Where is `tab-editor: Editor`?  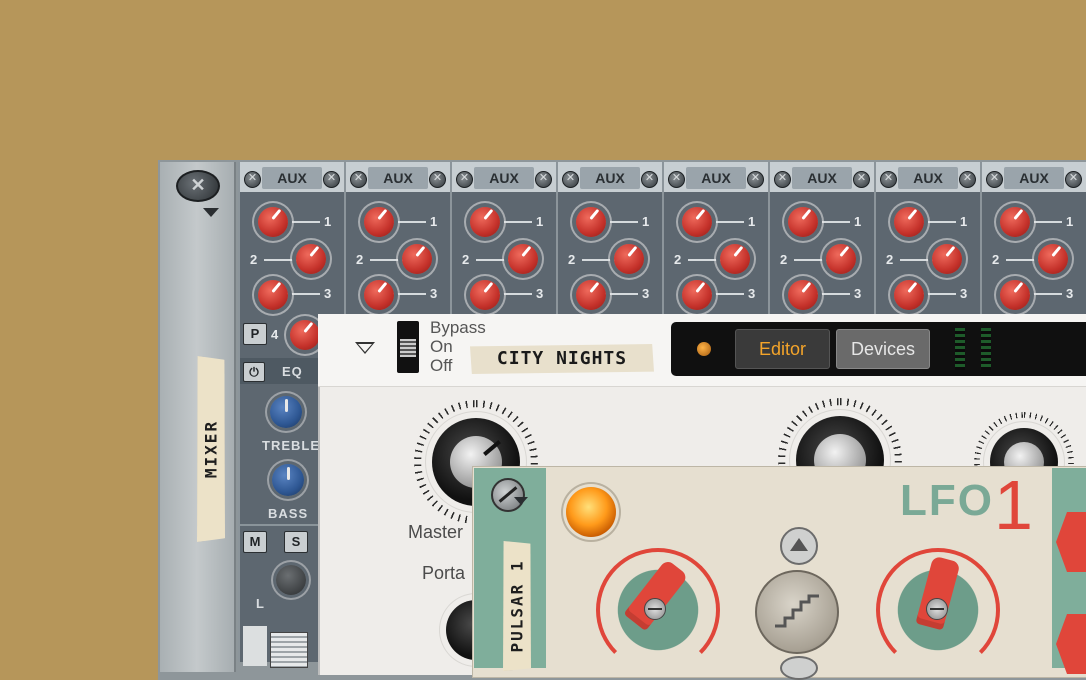 tab-editor: Editor is located at coordinates (782, 349).